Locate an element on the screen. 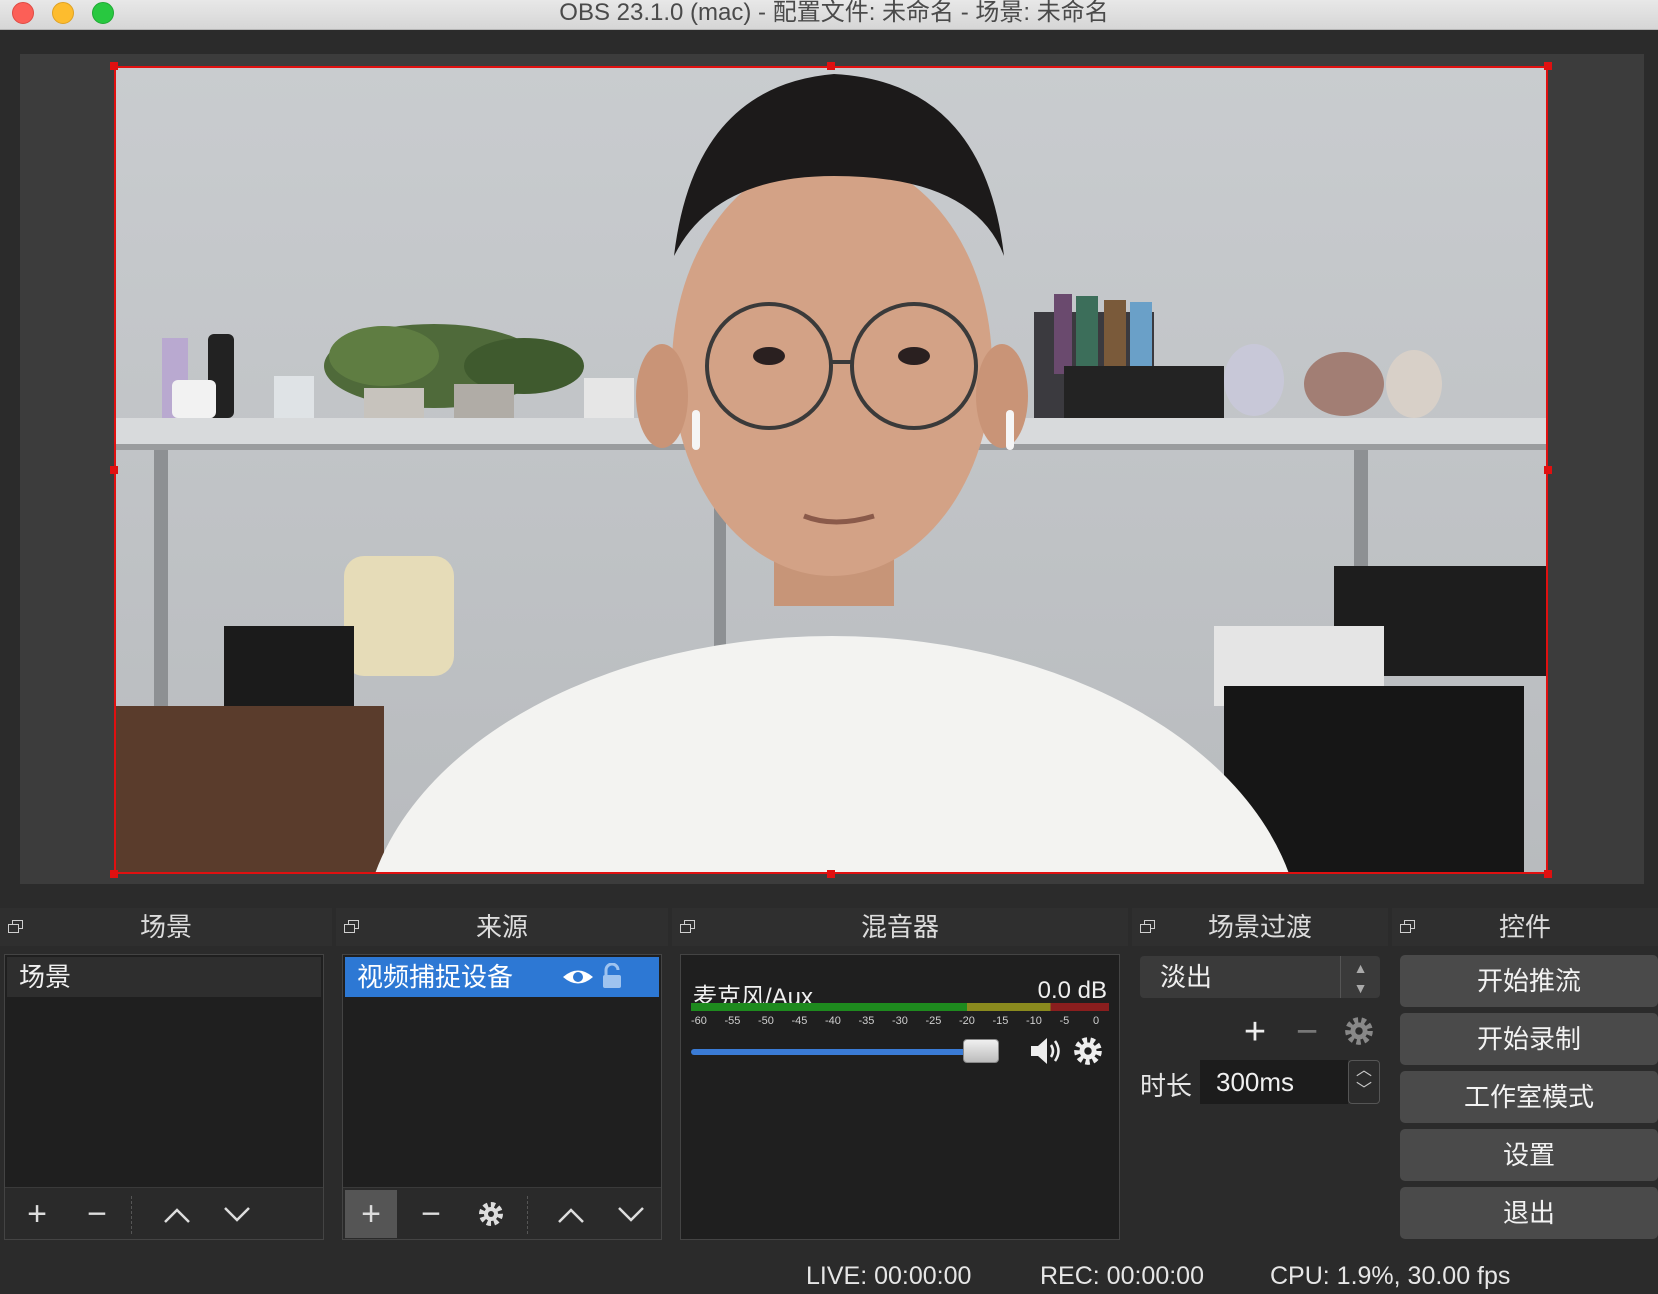 The height and width of the screenshot is (1294, 1658). remove-scene-button: − is located at coordinates (97, 1214).